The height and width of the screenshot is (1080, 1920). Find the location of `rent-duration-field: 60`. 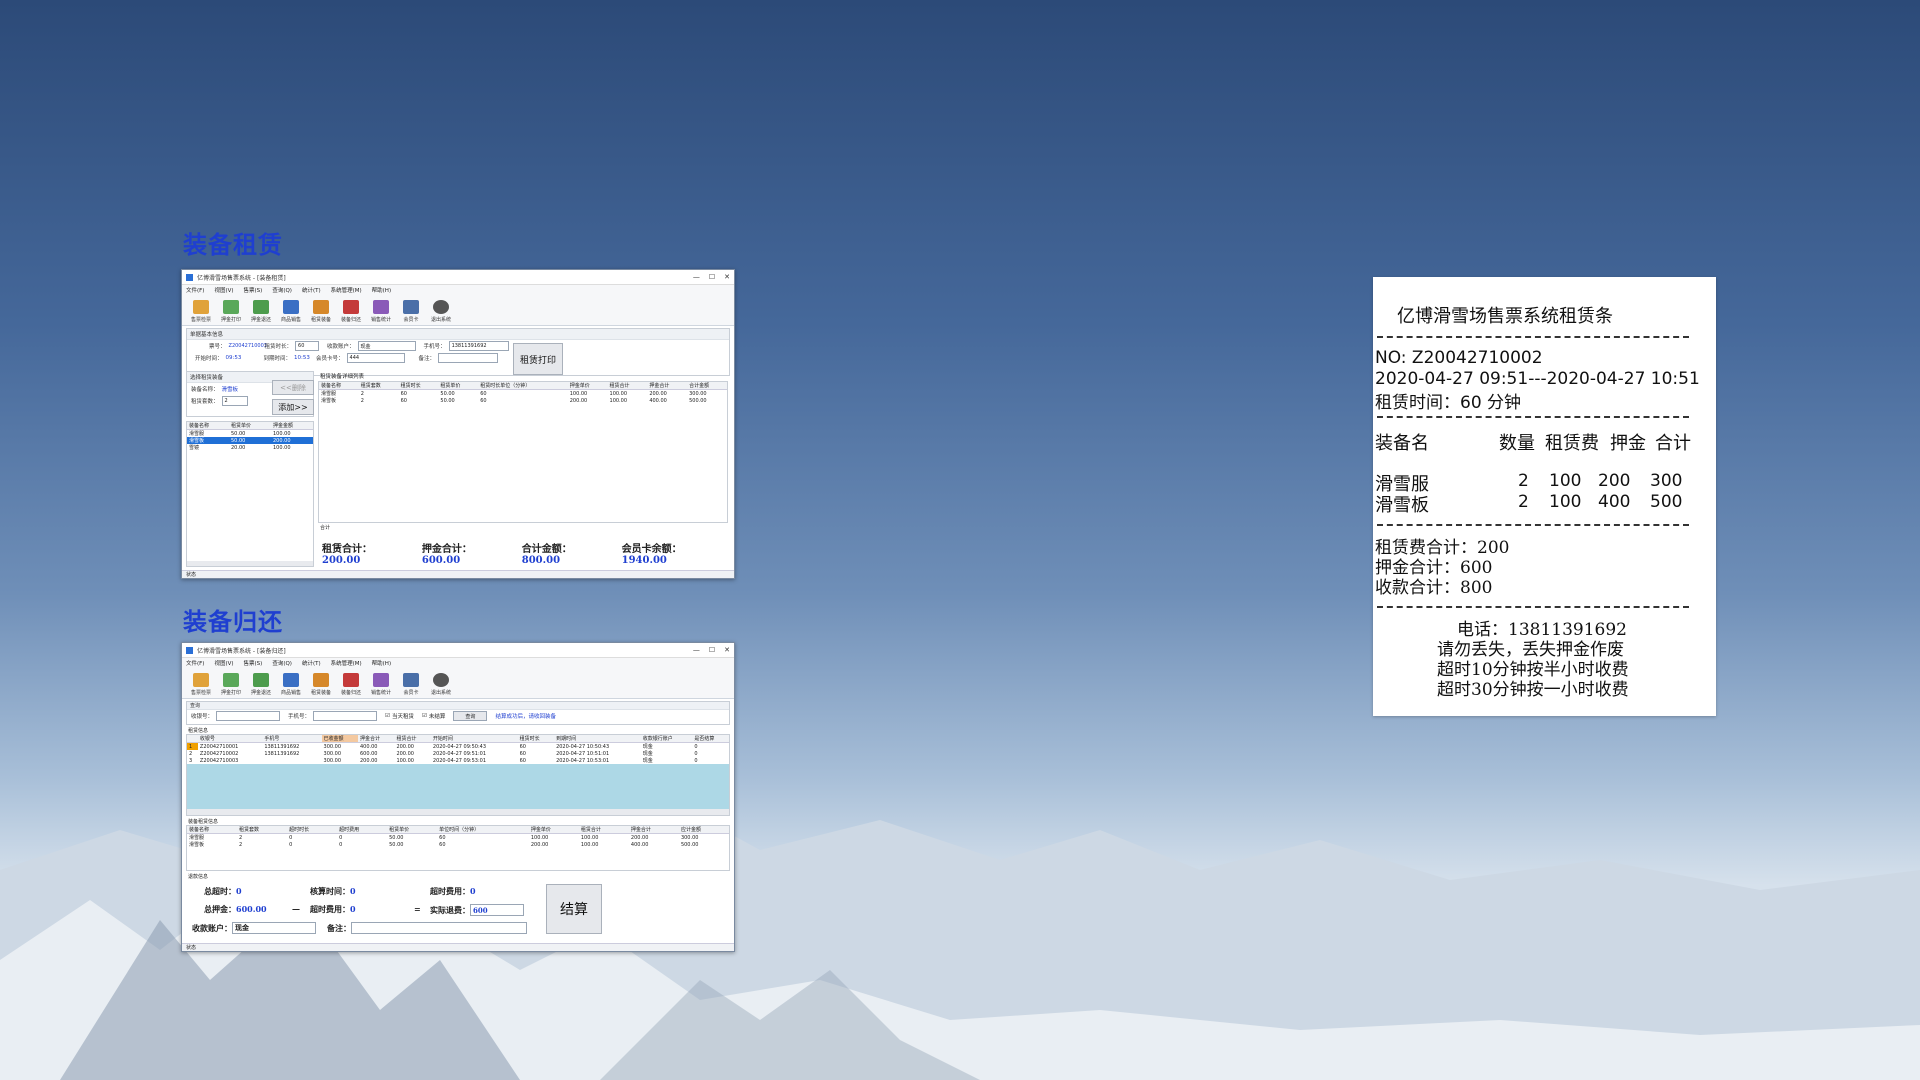

rent-duration-field: 60 is located at coordinates (307, 346).